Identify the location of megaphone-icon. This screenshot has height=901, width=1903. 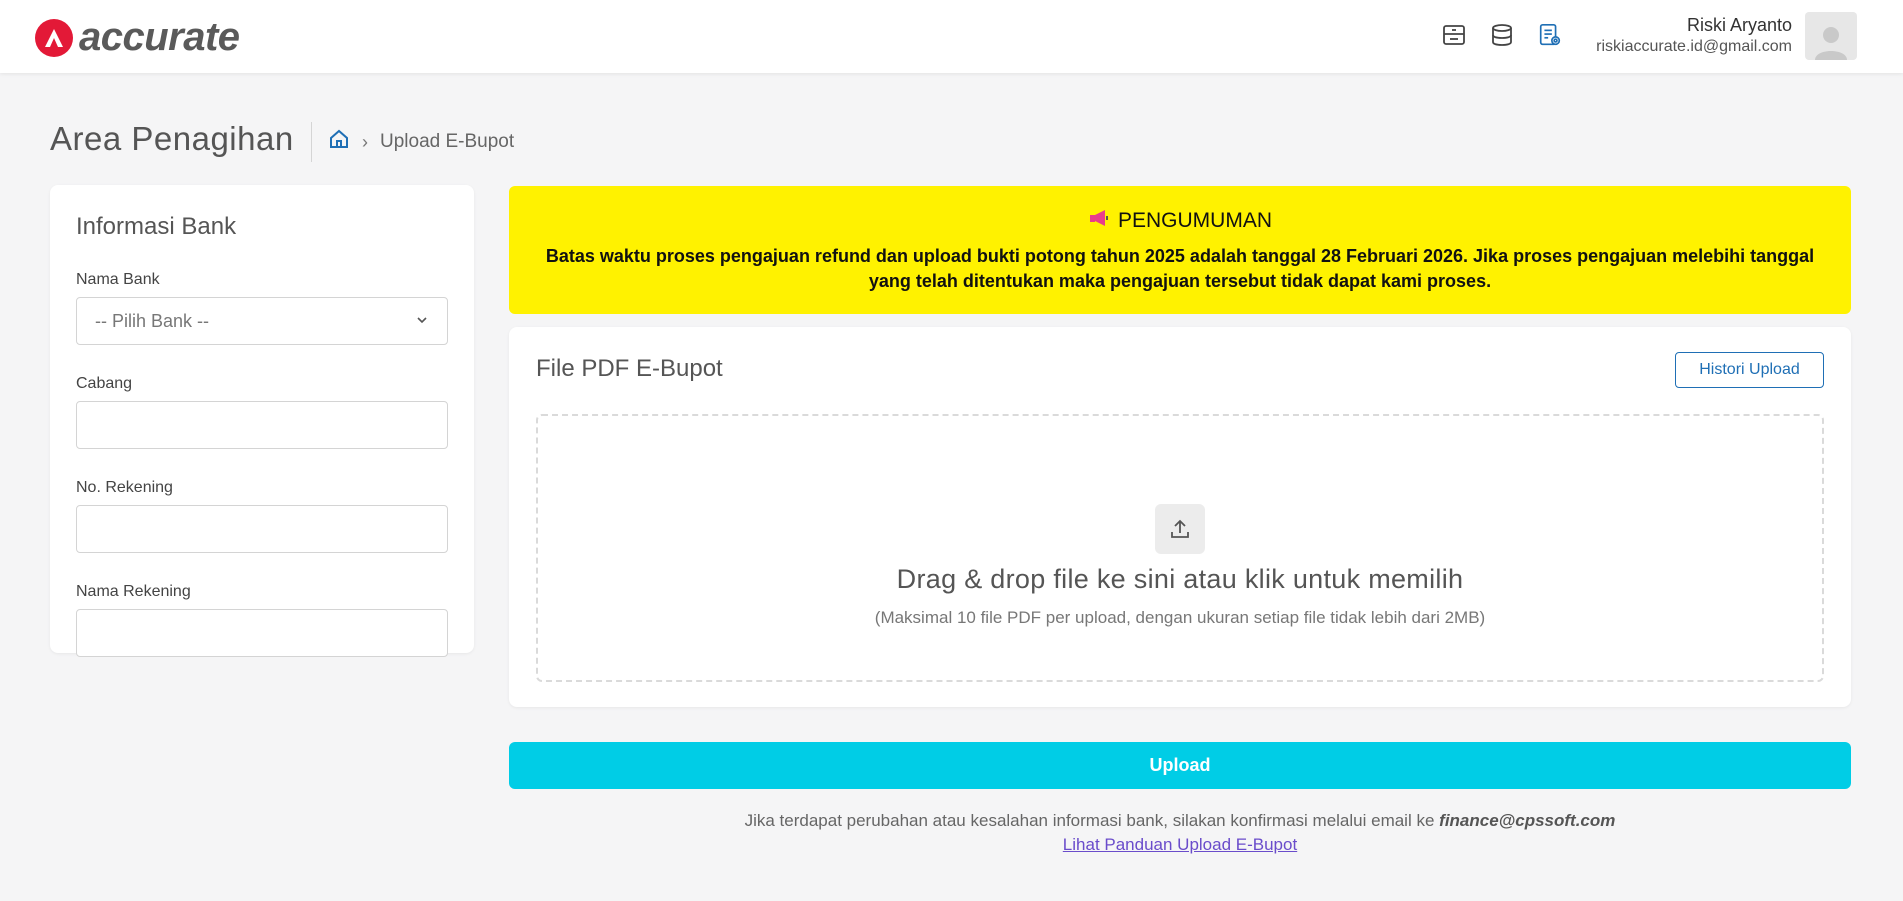
(1099, 221).